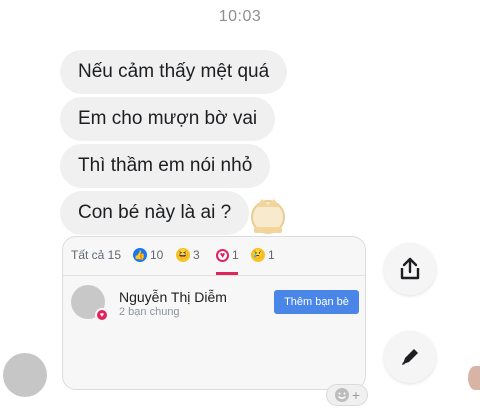  What do you see at coordinates (341, 395) in the screenshot?
I see `smiley-icon` at bounding box center [341, 395].